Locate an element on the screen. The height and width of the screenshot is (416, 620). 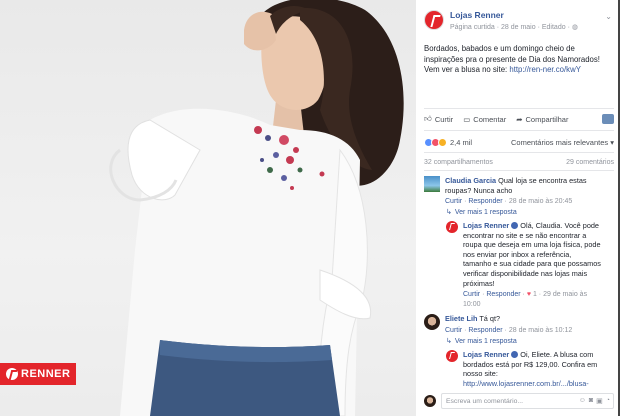
comment-time: 28 de maio às 20:45 is located at coordinates (540, 201).